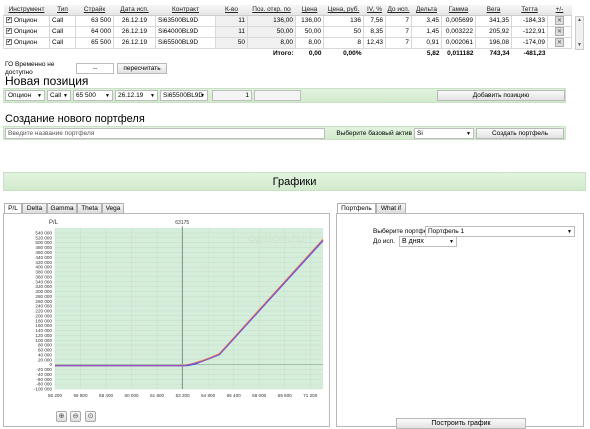 This screenshot has width=590, height=429. What do you see at coordinates (444, 133) in the screenshot?
I see `base-asset-select: Si` at bounding box center [444, 133].